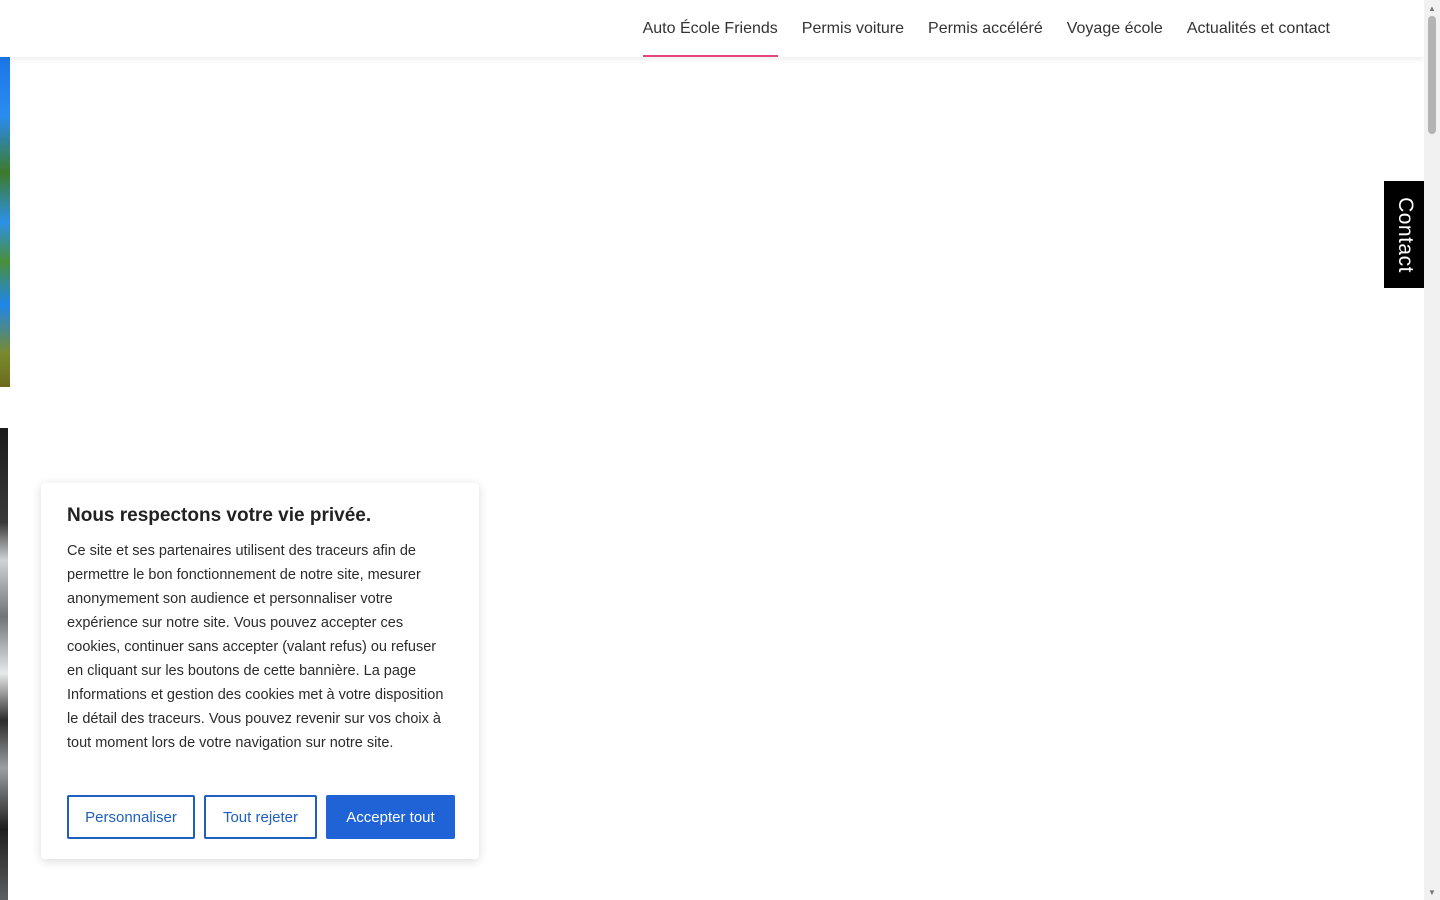 This screenshot has height=900, width=1440. I want to click on nav-item-label: Permis accéléré, so click(985, 28).